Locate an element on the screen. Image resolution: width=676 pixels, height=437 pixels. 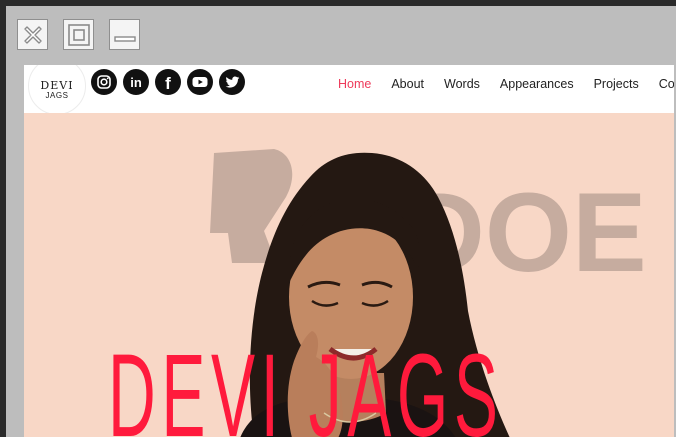
nav-item-home: Home is located at coordinates (354, 84).